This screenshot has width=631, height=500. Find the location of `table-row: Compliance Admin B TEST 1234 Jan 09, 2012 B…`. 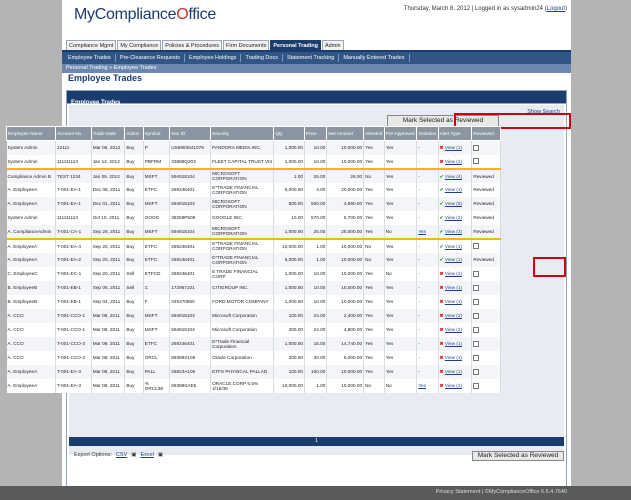

table-row: Compliance Admin B TEST 1234 Jan 09, 2012 B… is located at coordinates (253, 175).